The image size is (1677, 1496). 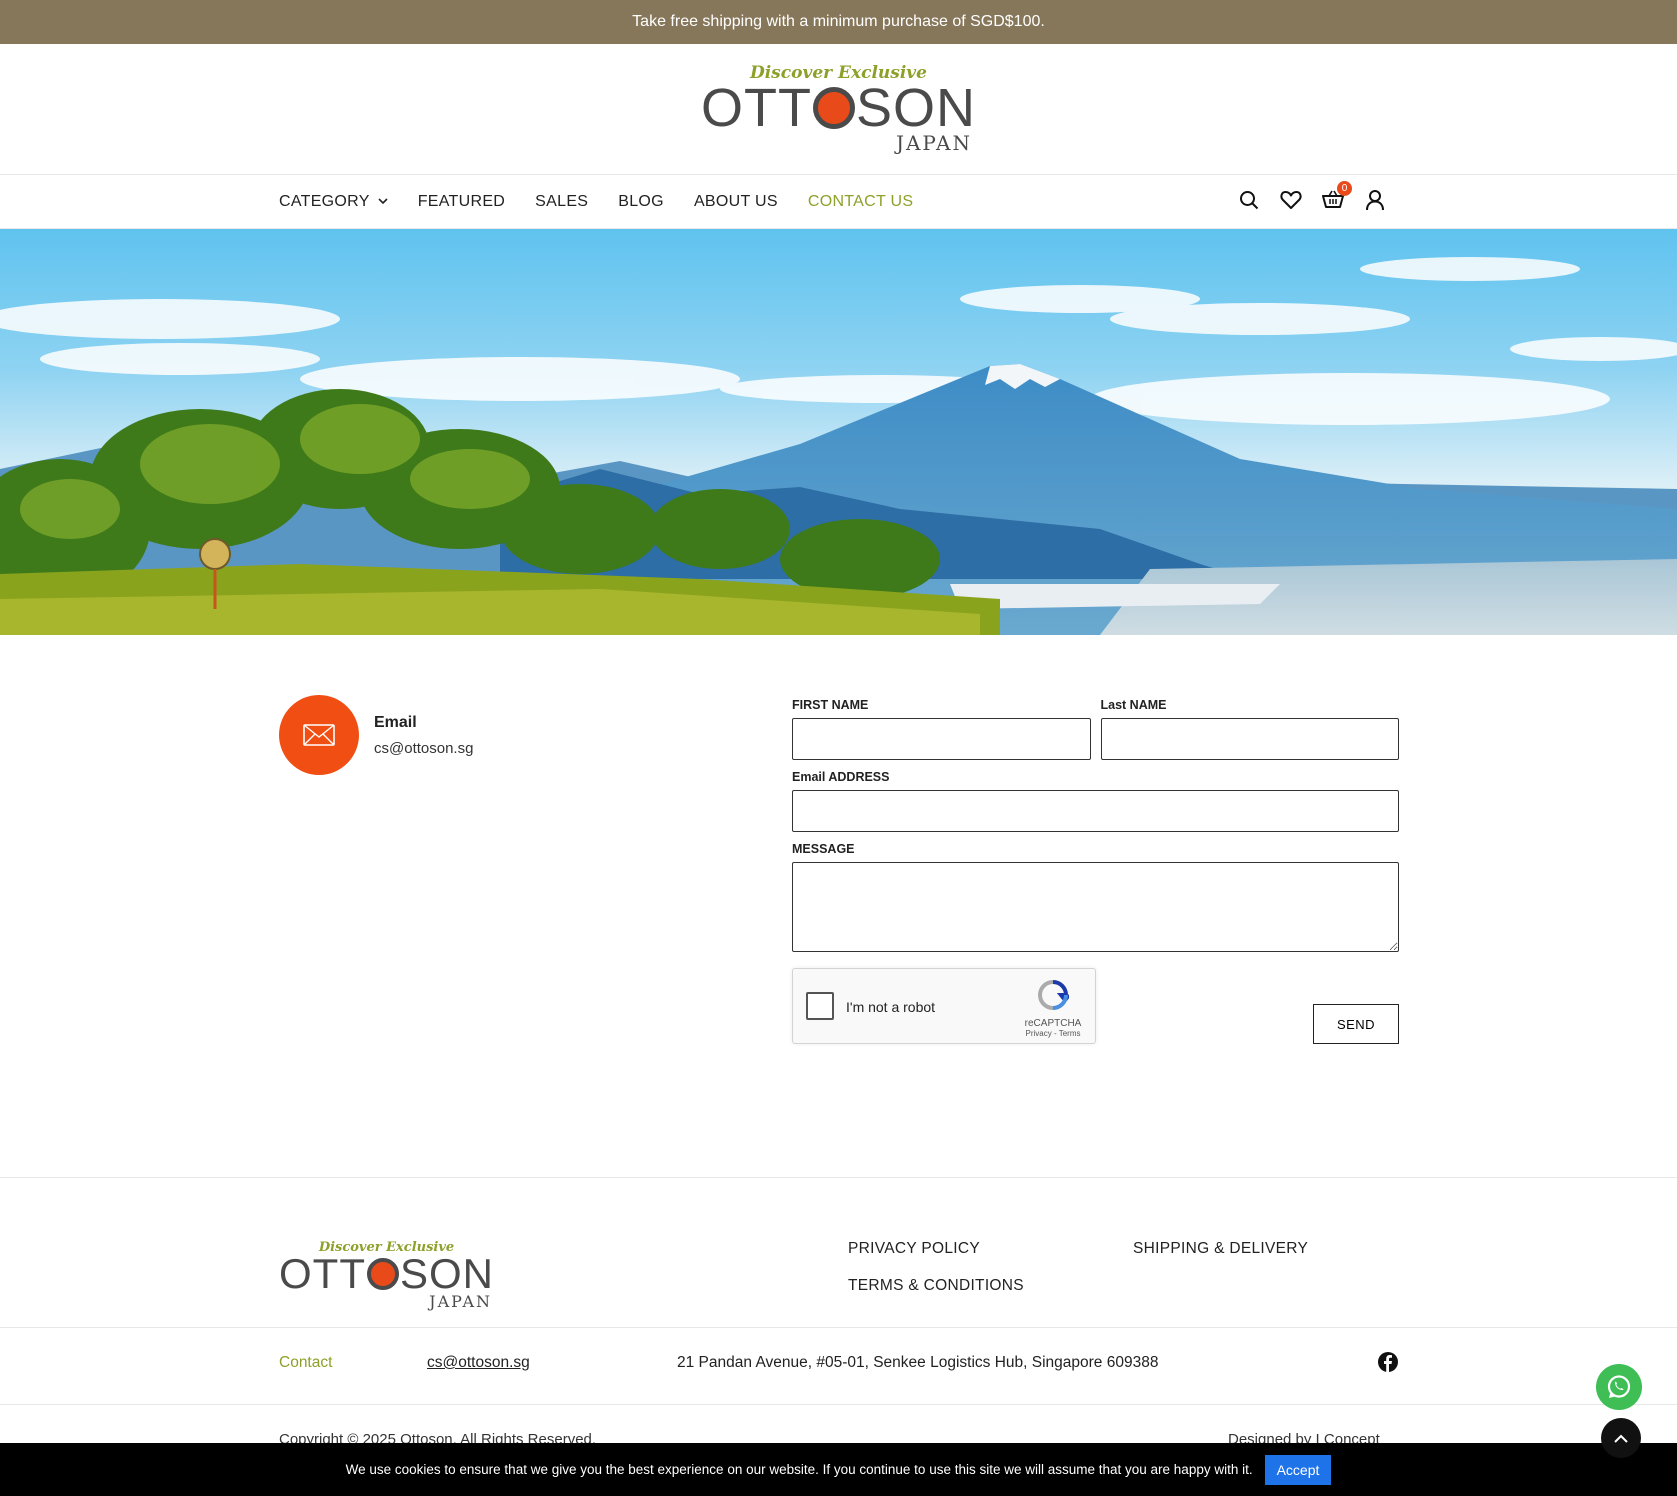 I want to click on nav-item-label: CATEGORY, so click(x=324, y=201).